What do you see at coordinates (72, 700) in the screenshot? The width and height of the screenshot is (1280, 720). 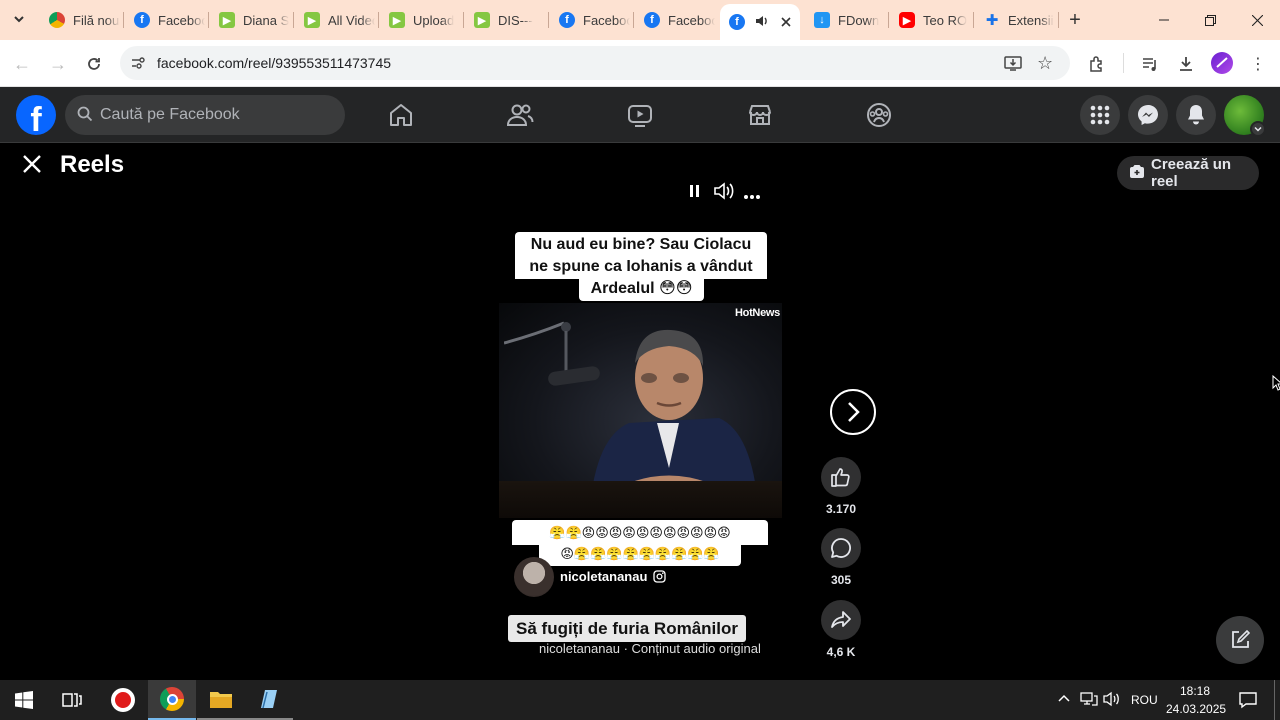 I see `task-view-icon` at bounding box center [72, 700].